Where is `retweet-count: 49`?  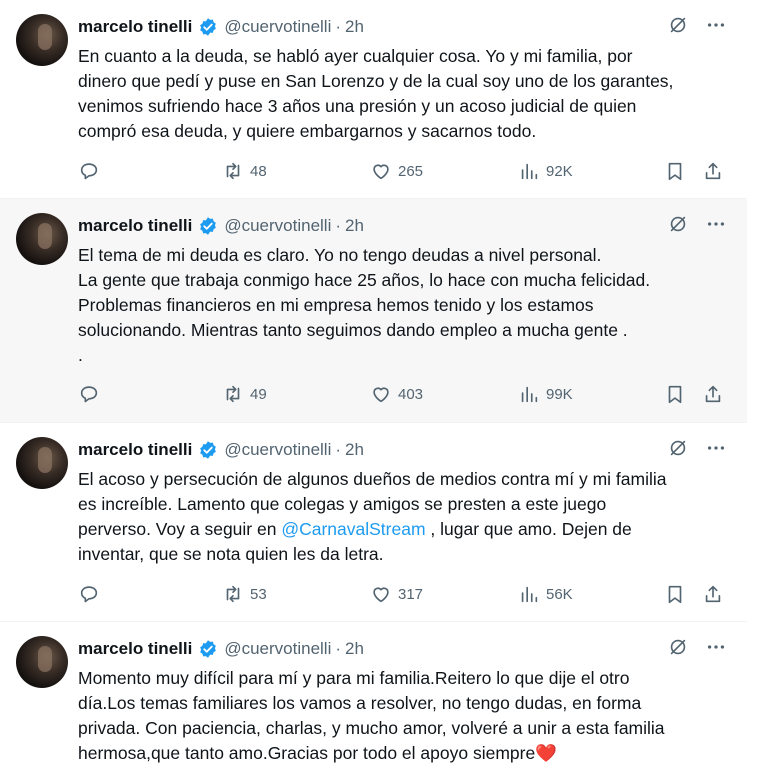
retweet-count: 49 is located at coordinates (258, 394).